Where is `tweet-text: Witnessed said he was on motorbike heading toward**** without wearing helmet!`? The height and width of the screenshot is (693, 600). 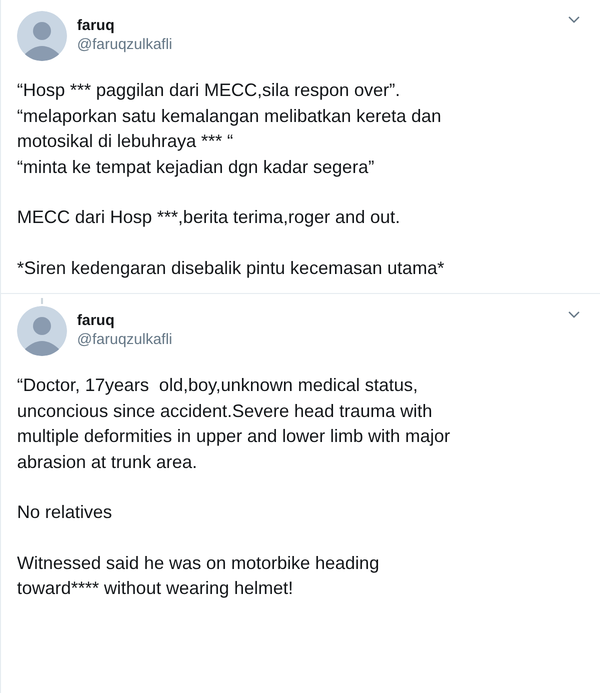
tweet-text: Witnessed said he was on motorbike heading toward**** without wearing helmet! is located at coordinates (198, 576).